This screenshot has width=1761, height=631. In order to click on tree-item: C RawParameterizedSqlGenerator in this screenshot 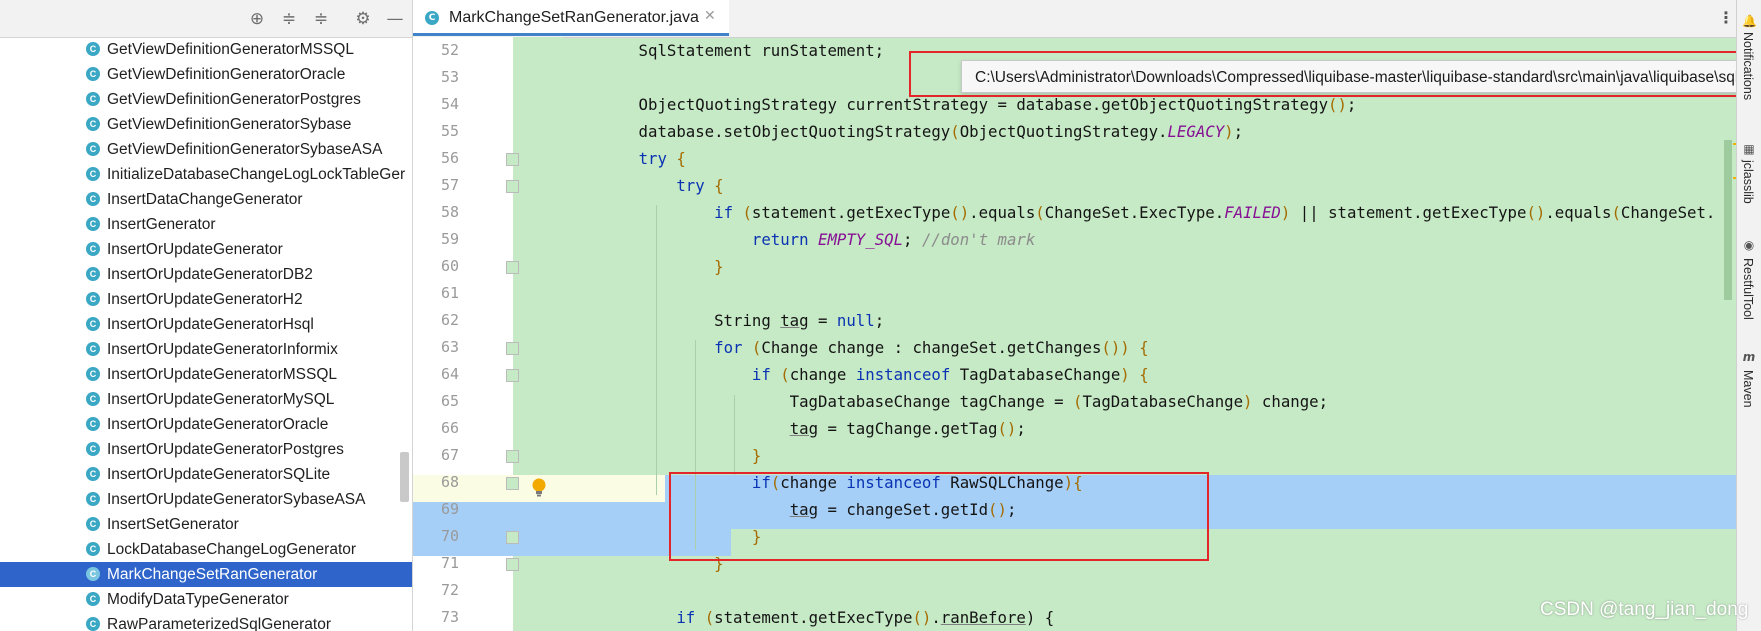, I will do `click(206, 621)`.